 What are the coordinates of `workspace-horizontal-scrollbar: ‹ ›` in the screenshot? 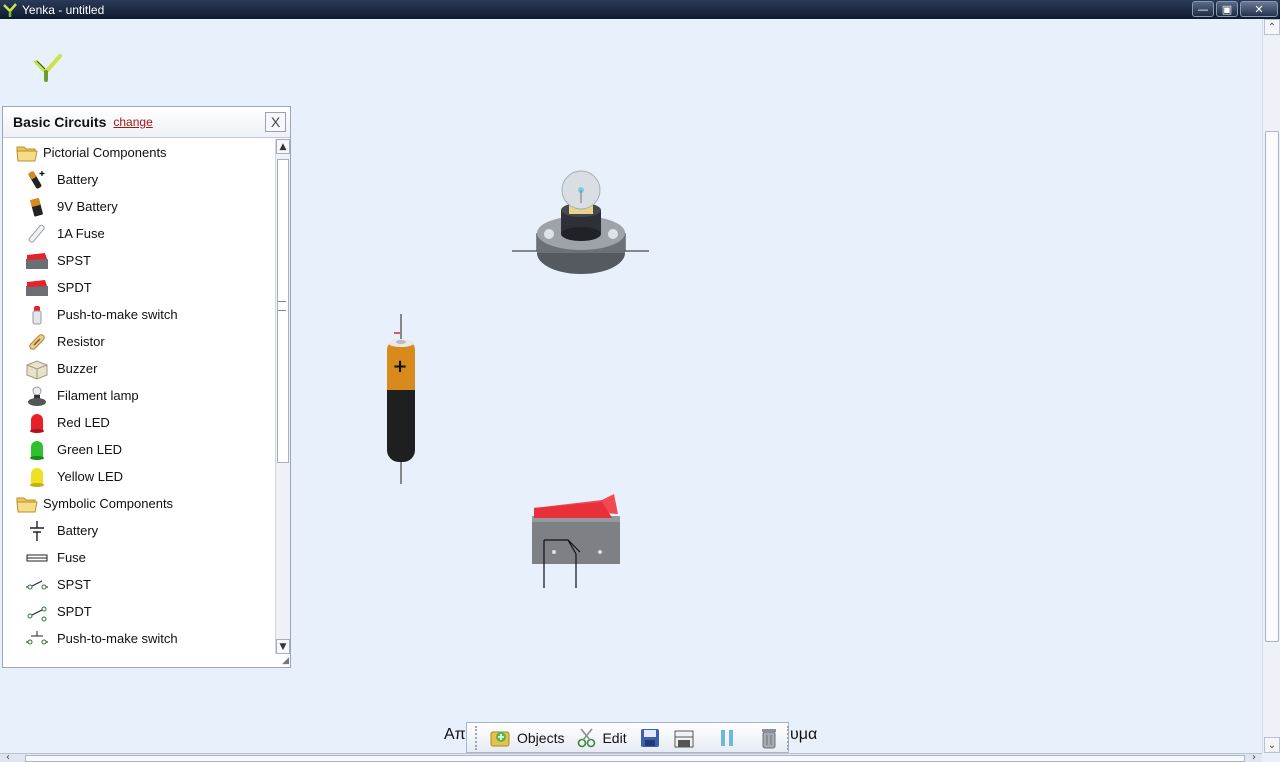 It's located at (631, 757).